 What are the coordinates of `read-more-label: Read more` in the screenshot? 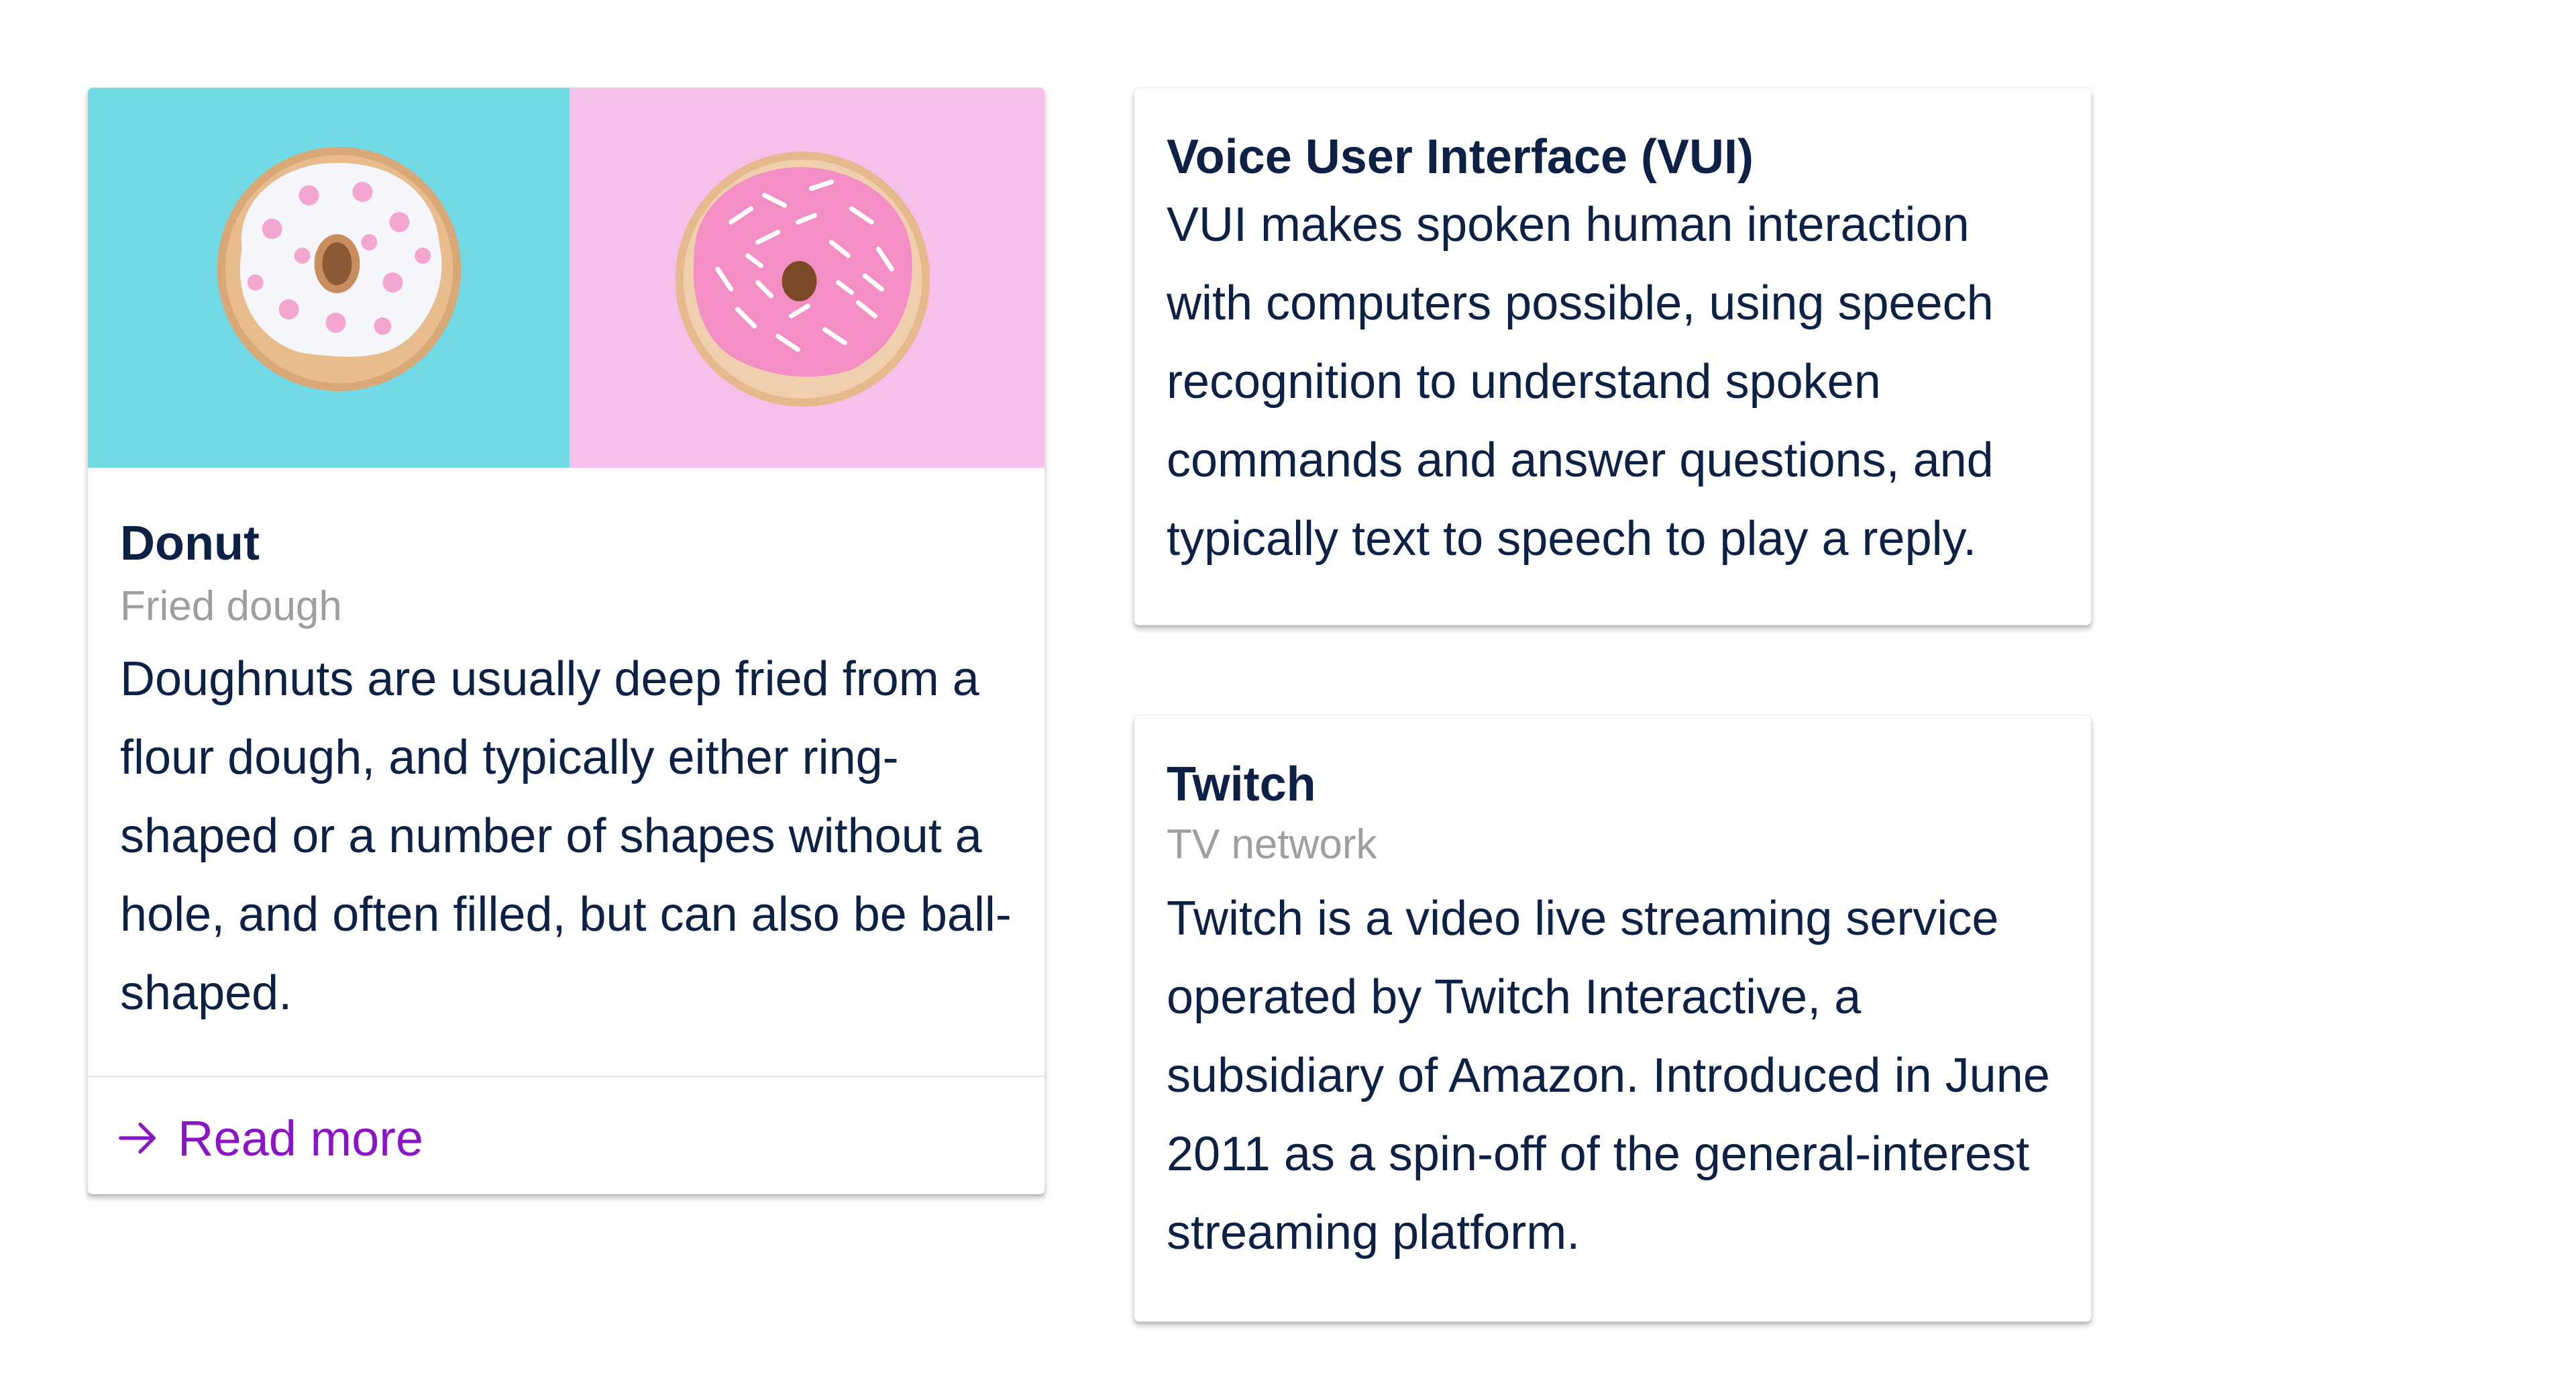 It's located at (301, 1138).